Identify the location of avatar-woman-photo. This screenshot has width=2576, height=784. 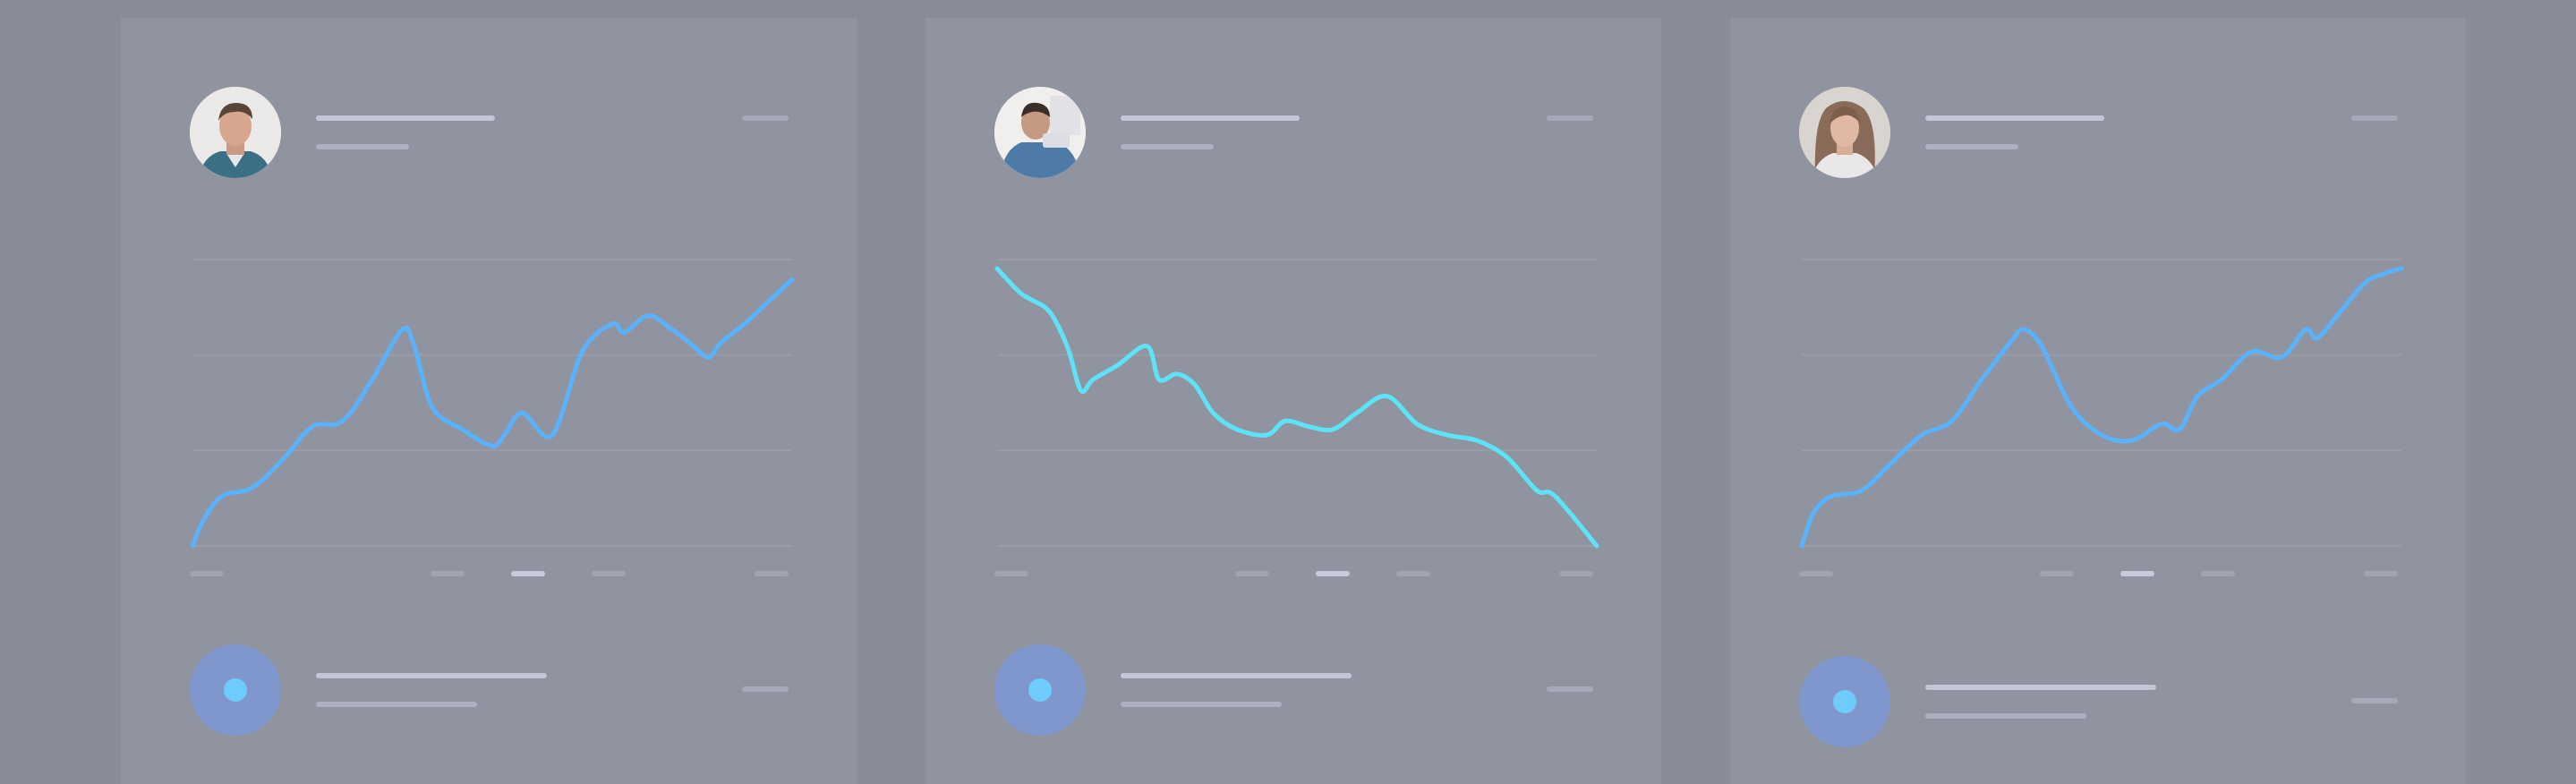
(1844, 132).